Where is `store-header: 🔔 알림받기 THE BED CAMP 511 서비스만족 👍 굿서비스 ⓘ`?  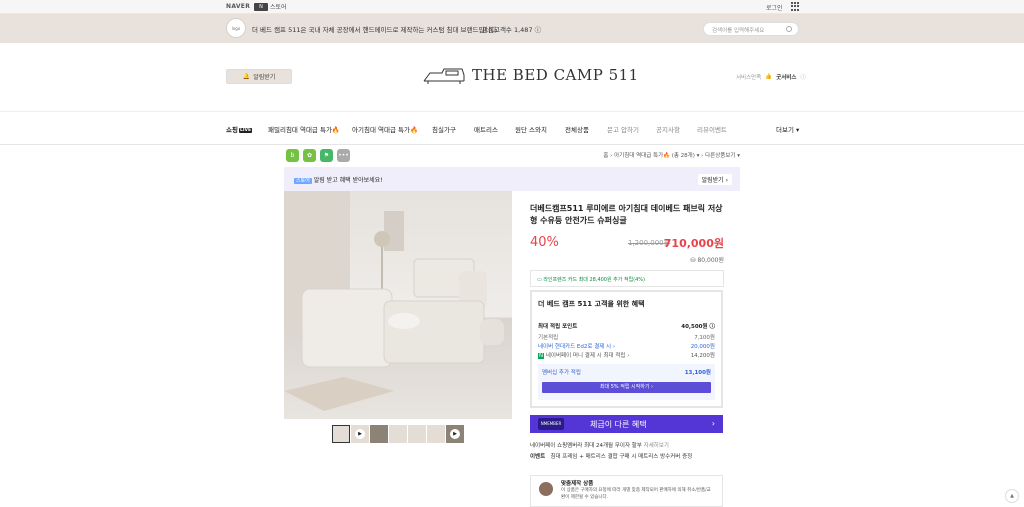
store-header: 🔔 알림받기 THE BED CAMP 511 서비스만족 👍 굿서비스 ⓘ is located at coordinates (512, 77).